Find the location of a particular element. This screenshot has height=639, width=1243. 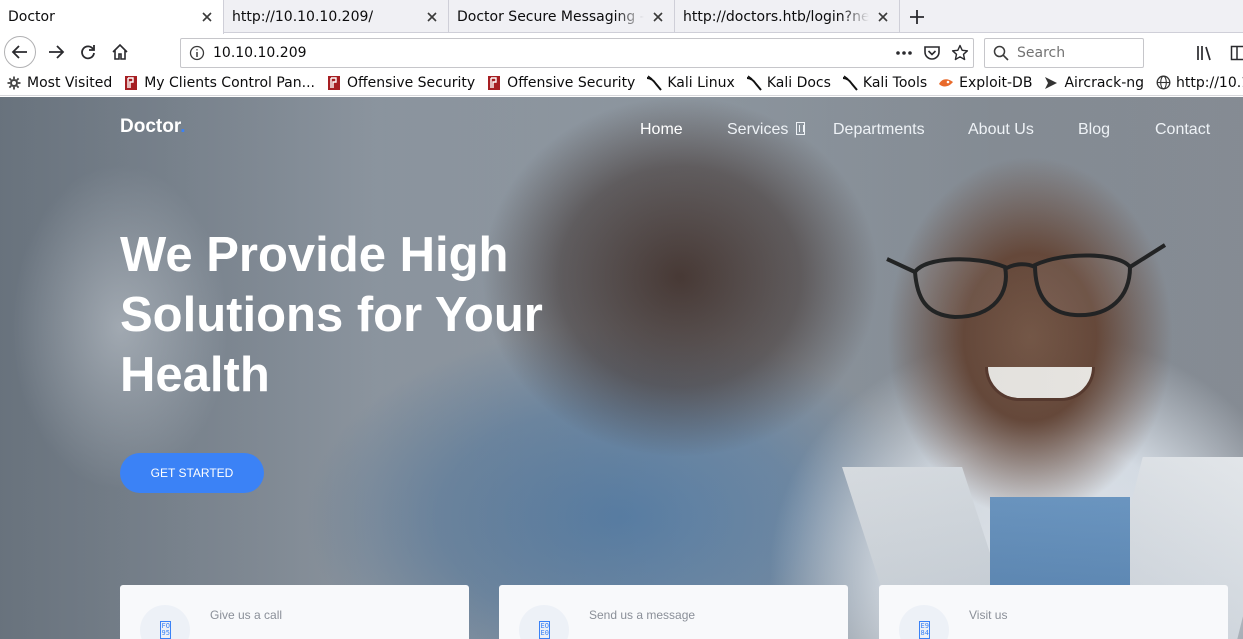

tab-doctor: Doctor is located at coordinates (112, 17).